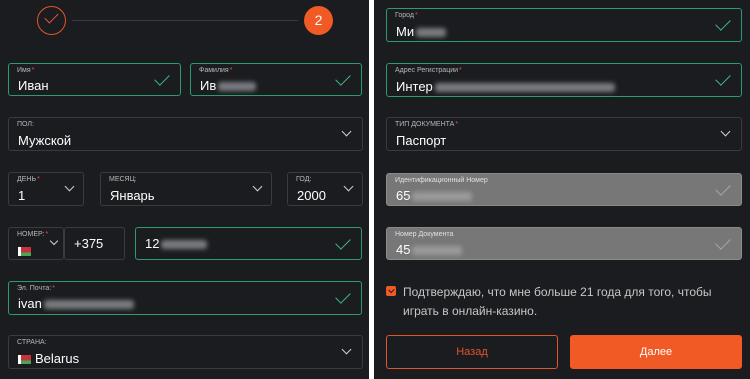 This screenshot has height=379, width=750. What do you see at coordinates (152, 243) in the screenshot?
I see `phone-number-value: 12` at bounding box center [152, 243].